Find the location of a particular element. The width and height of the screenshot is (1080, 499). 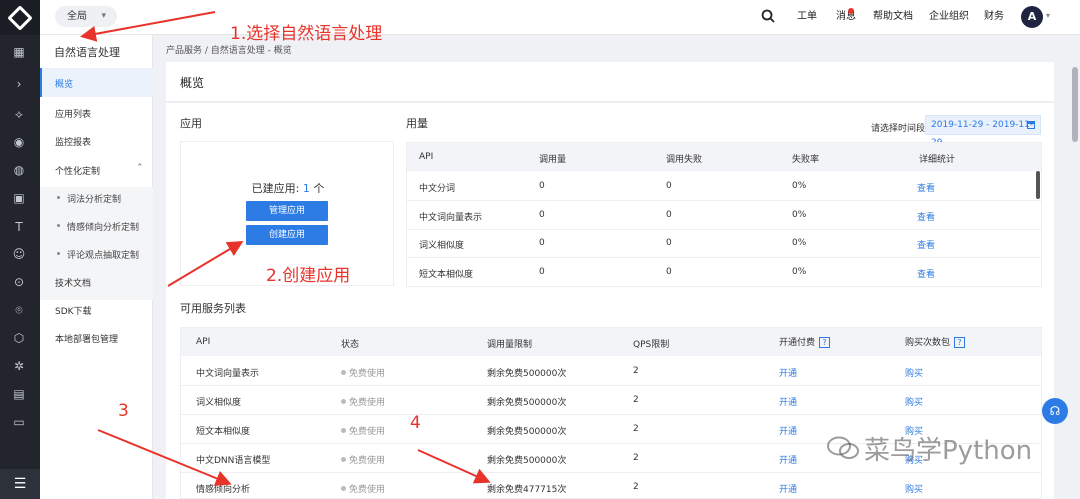

status: 免费使用 is located at coordinates (363, 372).